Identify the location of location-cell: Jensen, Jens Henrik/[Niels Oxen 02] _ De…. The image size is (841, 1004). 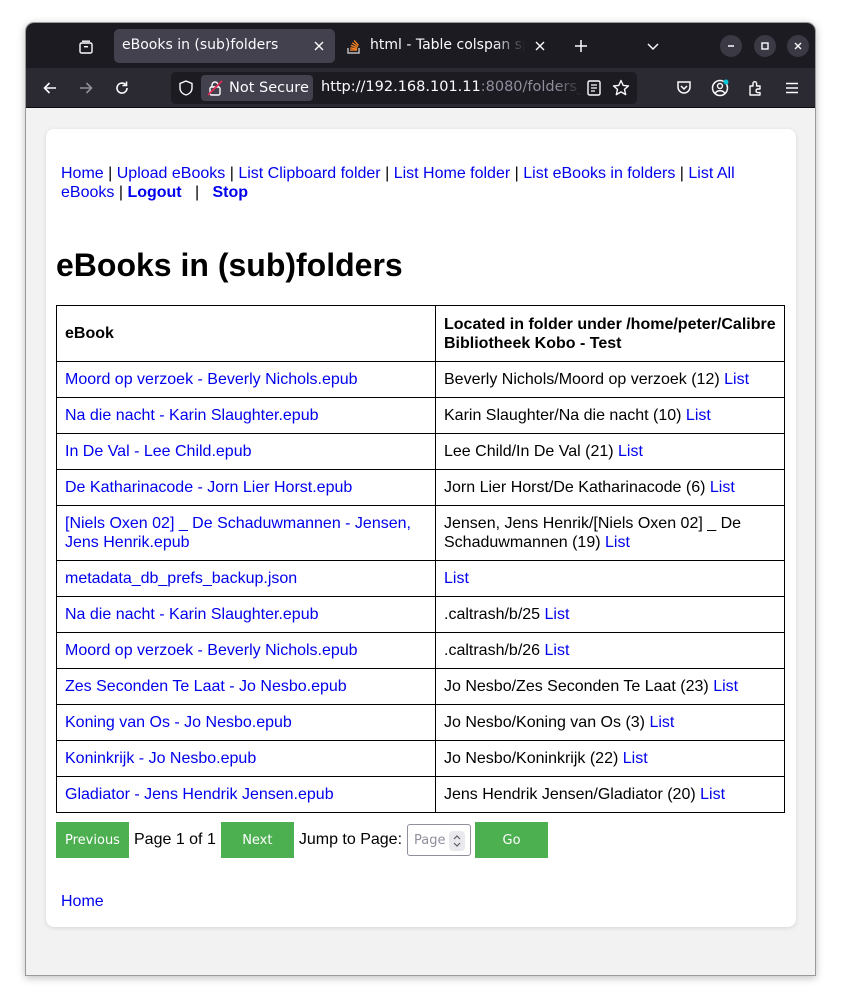
(610, 533).